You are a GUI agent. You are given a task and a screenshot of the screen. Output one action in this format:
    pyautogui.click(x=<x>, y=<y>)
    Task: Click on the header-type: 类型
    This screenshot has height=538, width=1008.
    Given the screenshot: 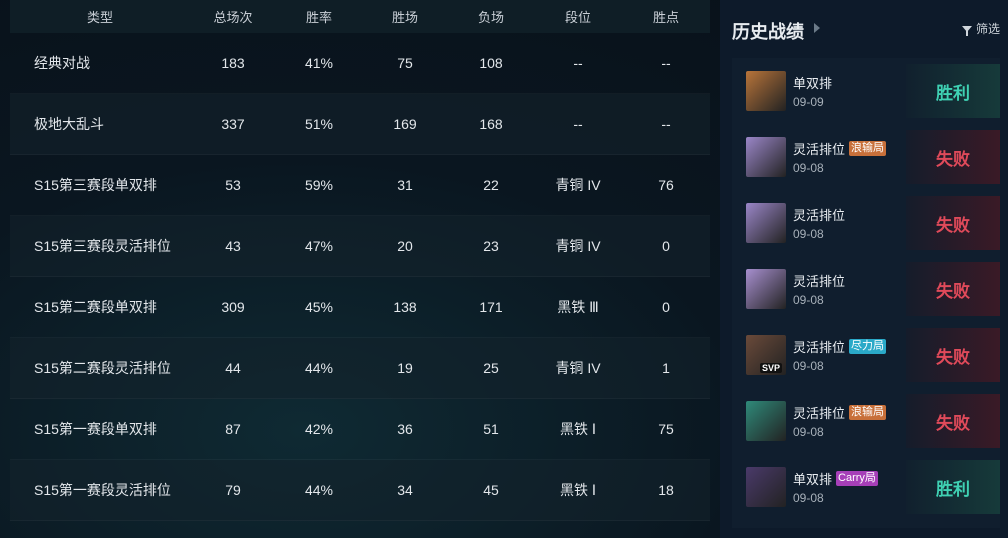 What is the action you would take?
    pyautogui.click(x=100, y=16)
    